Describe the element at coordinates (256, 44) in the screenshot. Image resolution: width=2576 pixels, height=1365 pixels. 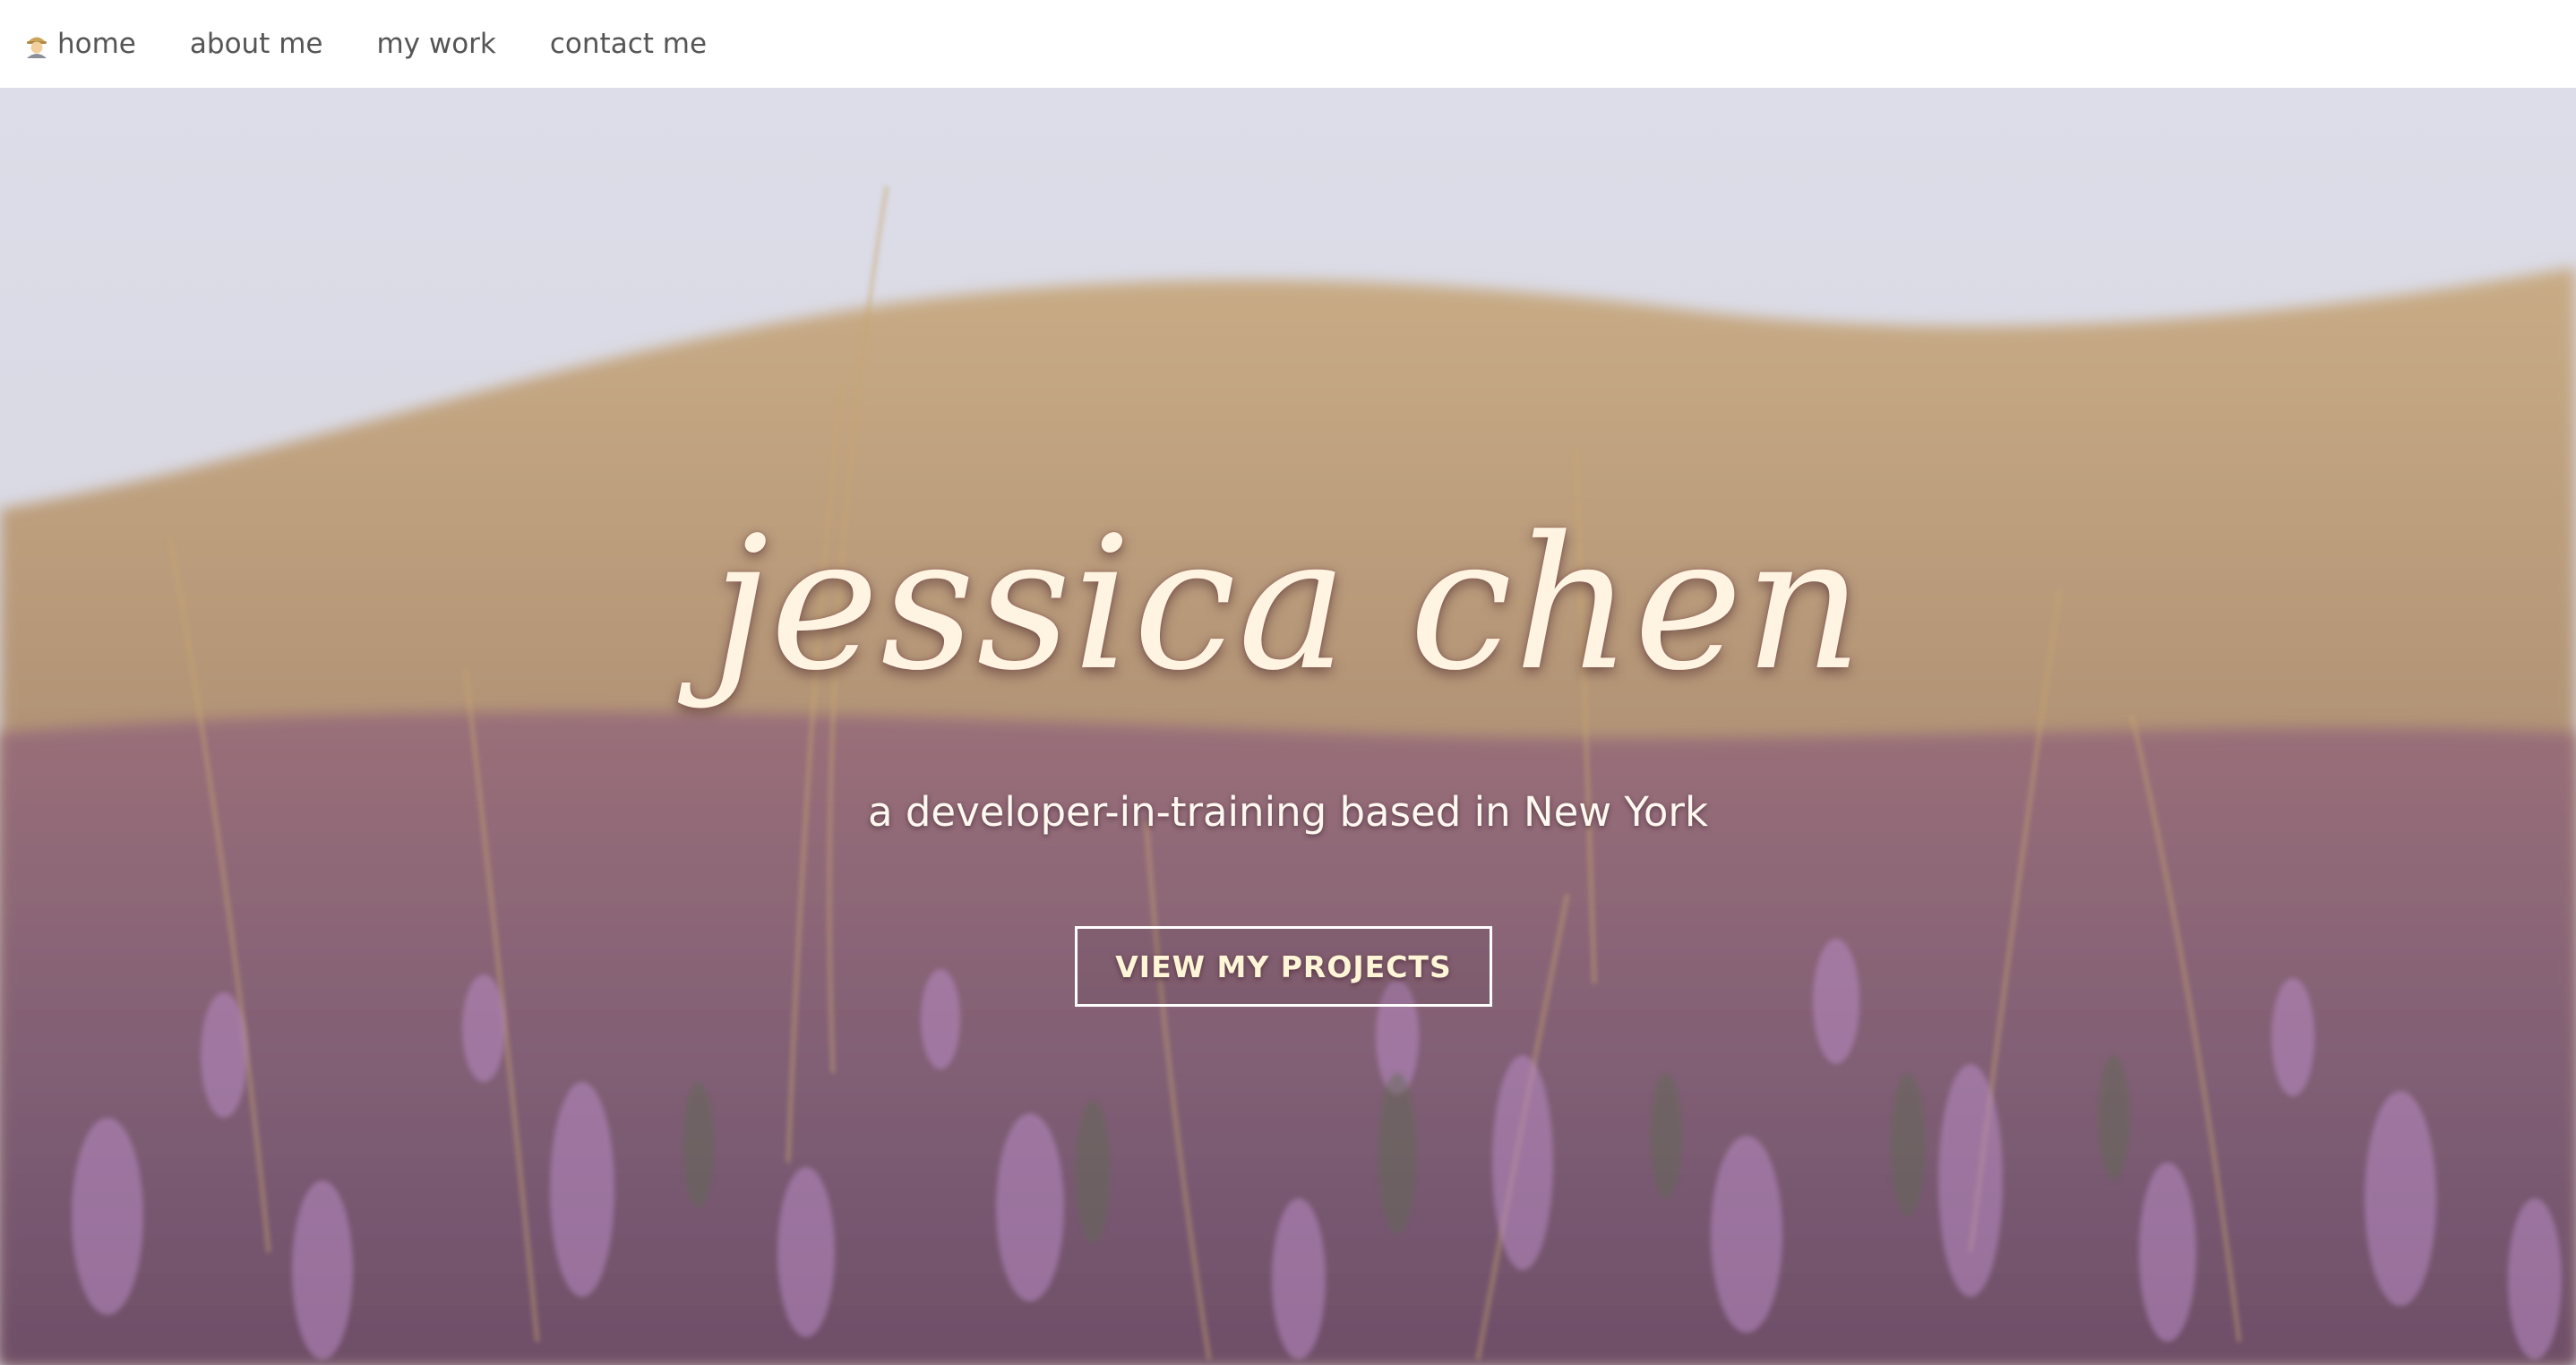
I see `nav-about-link: about me` at that location.